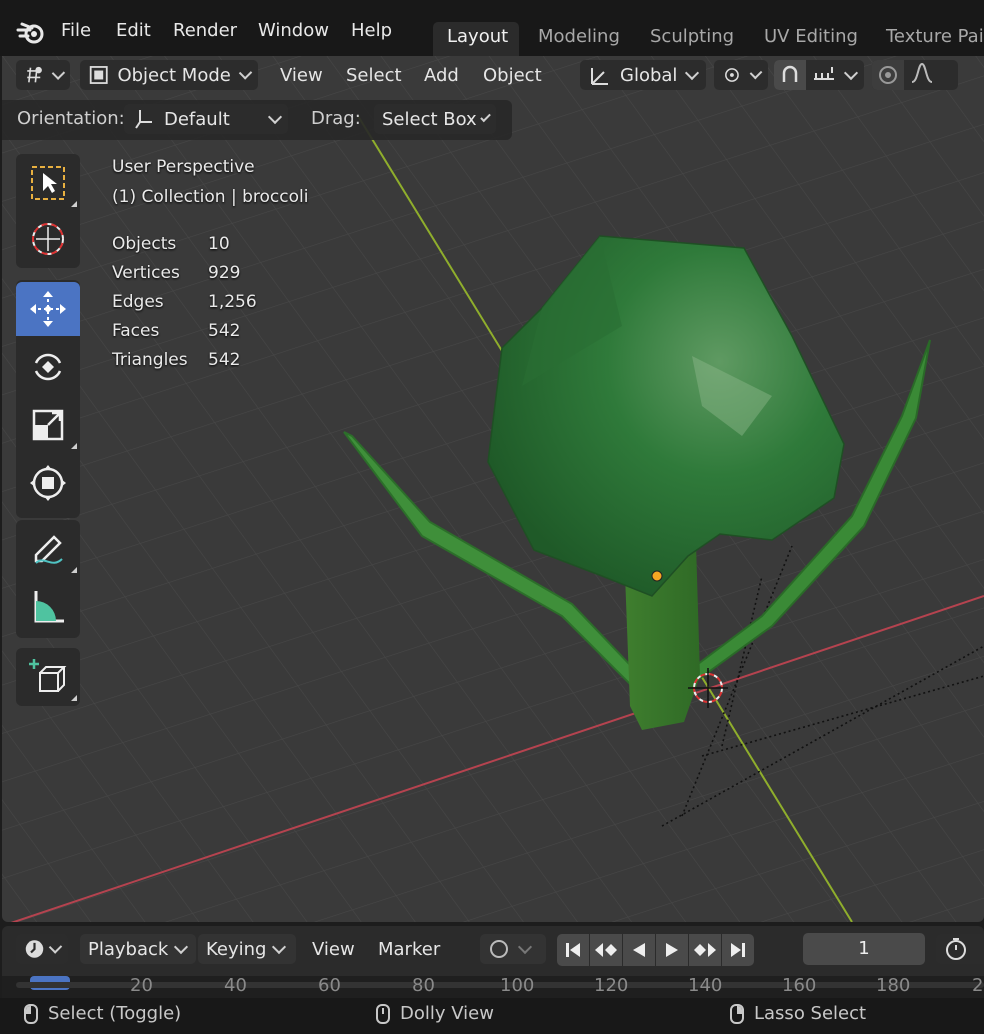  What do you see at coordinates (48, 607) in the screenshot?
I see `tool-measure` at bounding box center [48, 607].